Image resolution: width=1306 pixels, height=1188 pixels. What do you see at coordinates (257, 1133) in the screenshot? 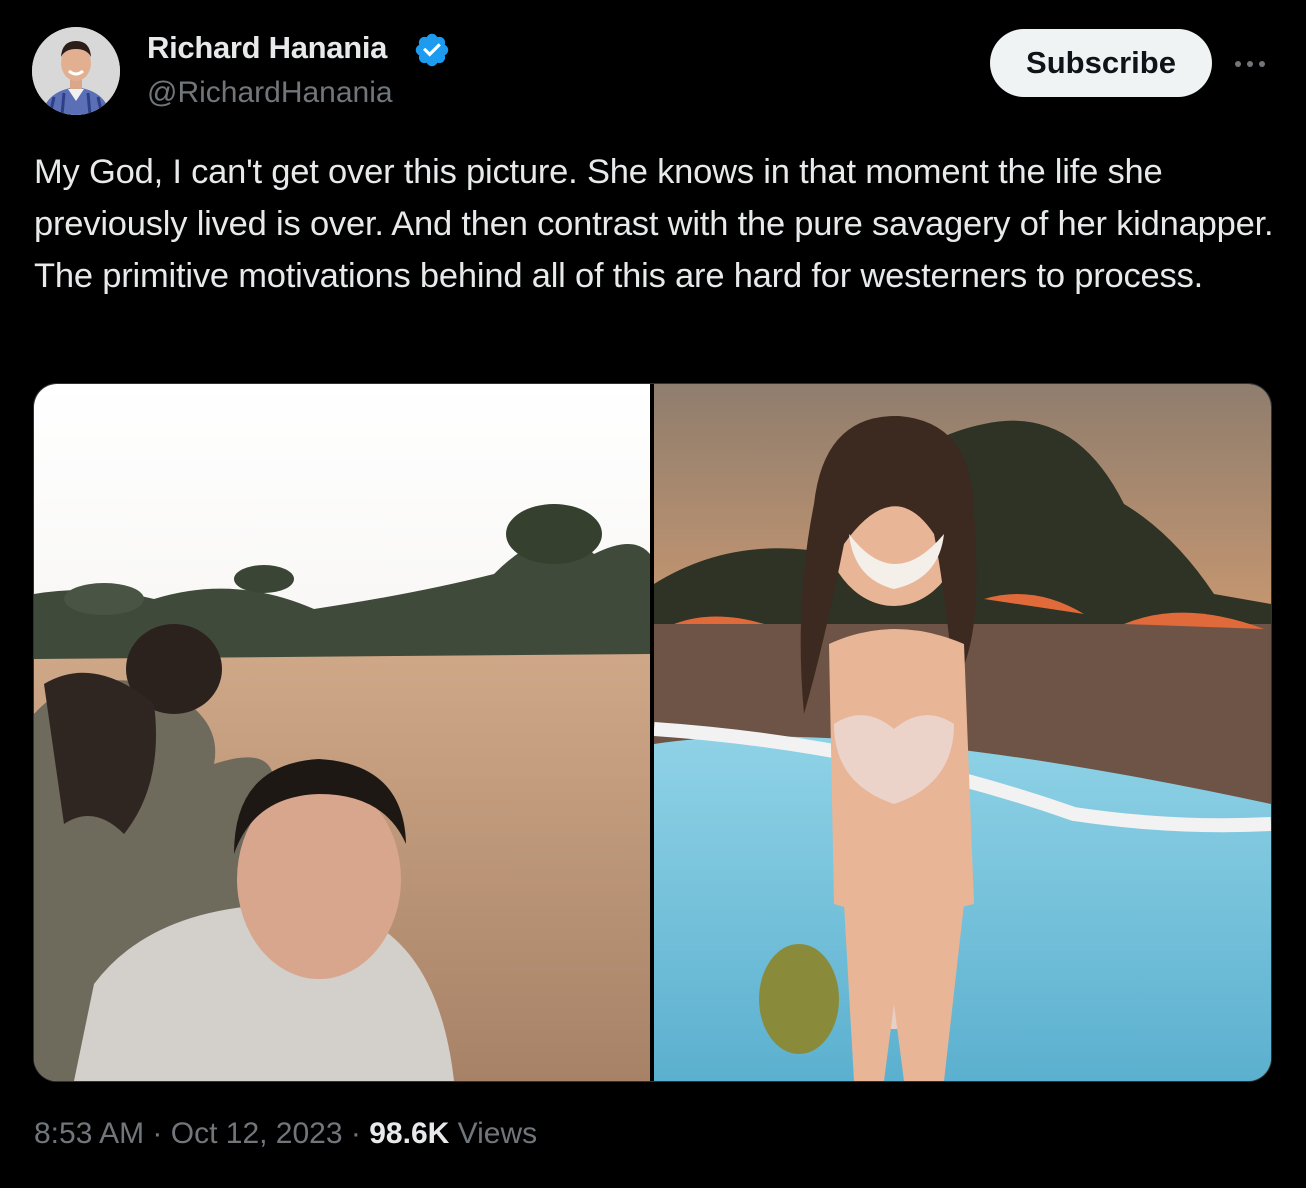
I see `tweet-date: Oct 12, 2023` at bounding box center [257, 1133].